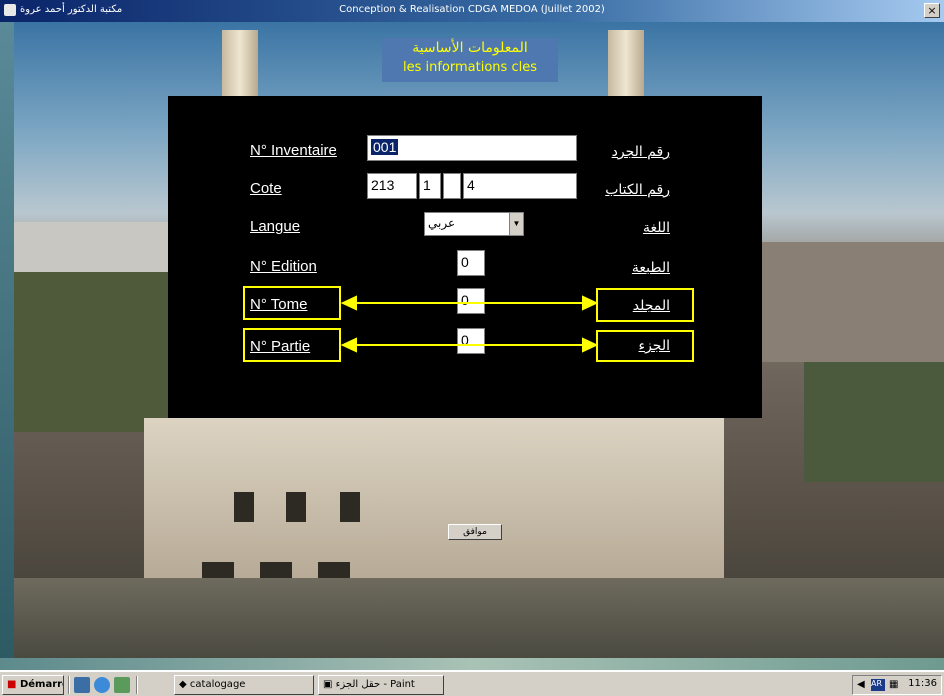 This screenshot has height=696, width=944. Describe the element at coordinates (381, 685) in the screenshot. I see `taskbar-window-paint: ▣ حقل الجزء - Paint` at that location.